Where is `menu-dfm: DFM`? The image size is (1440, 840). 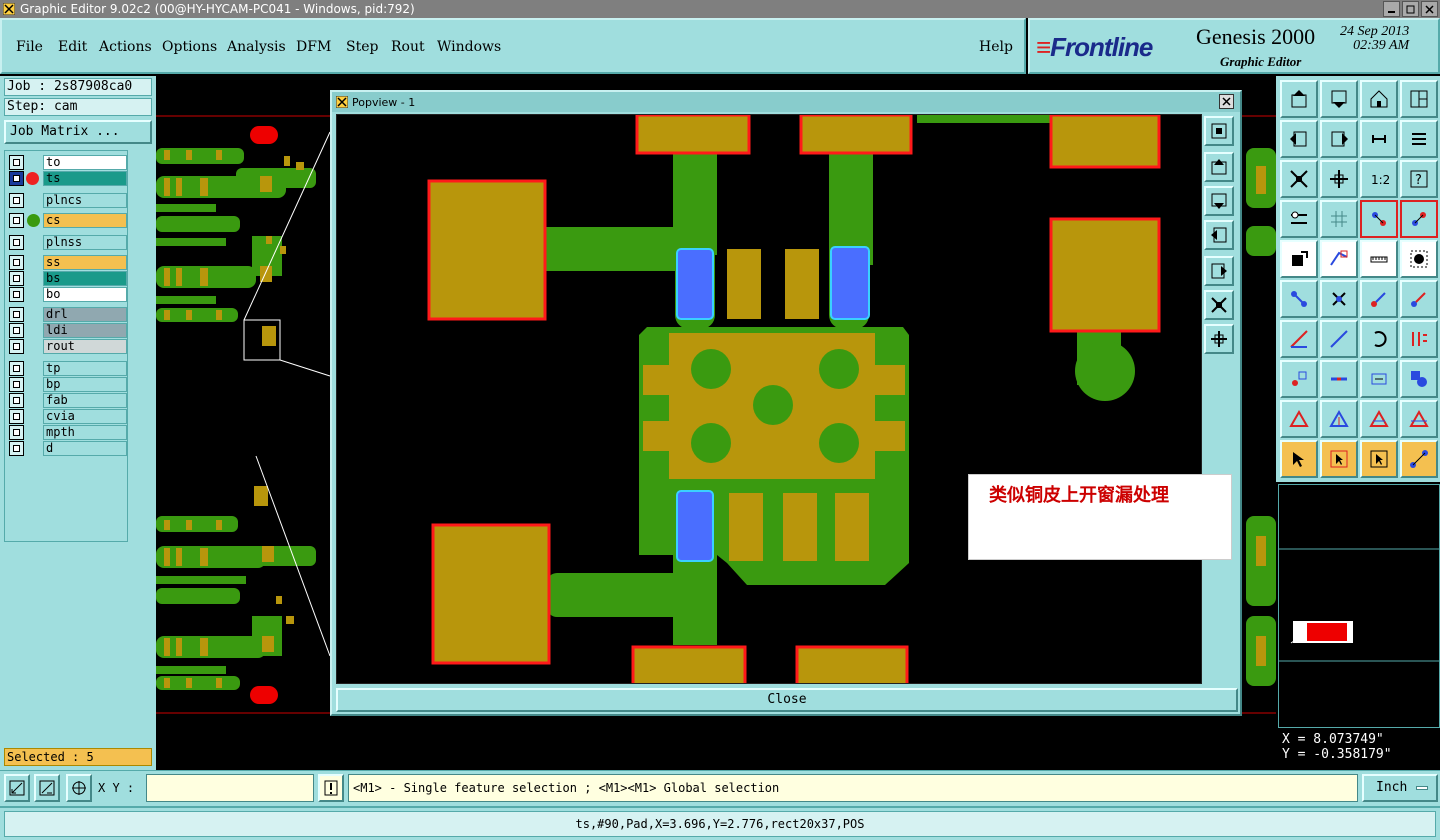
menu-dfm: DFM is located at coordinates (313, 47).